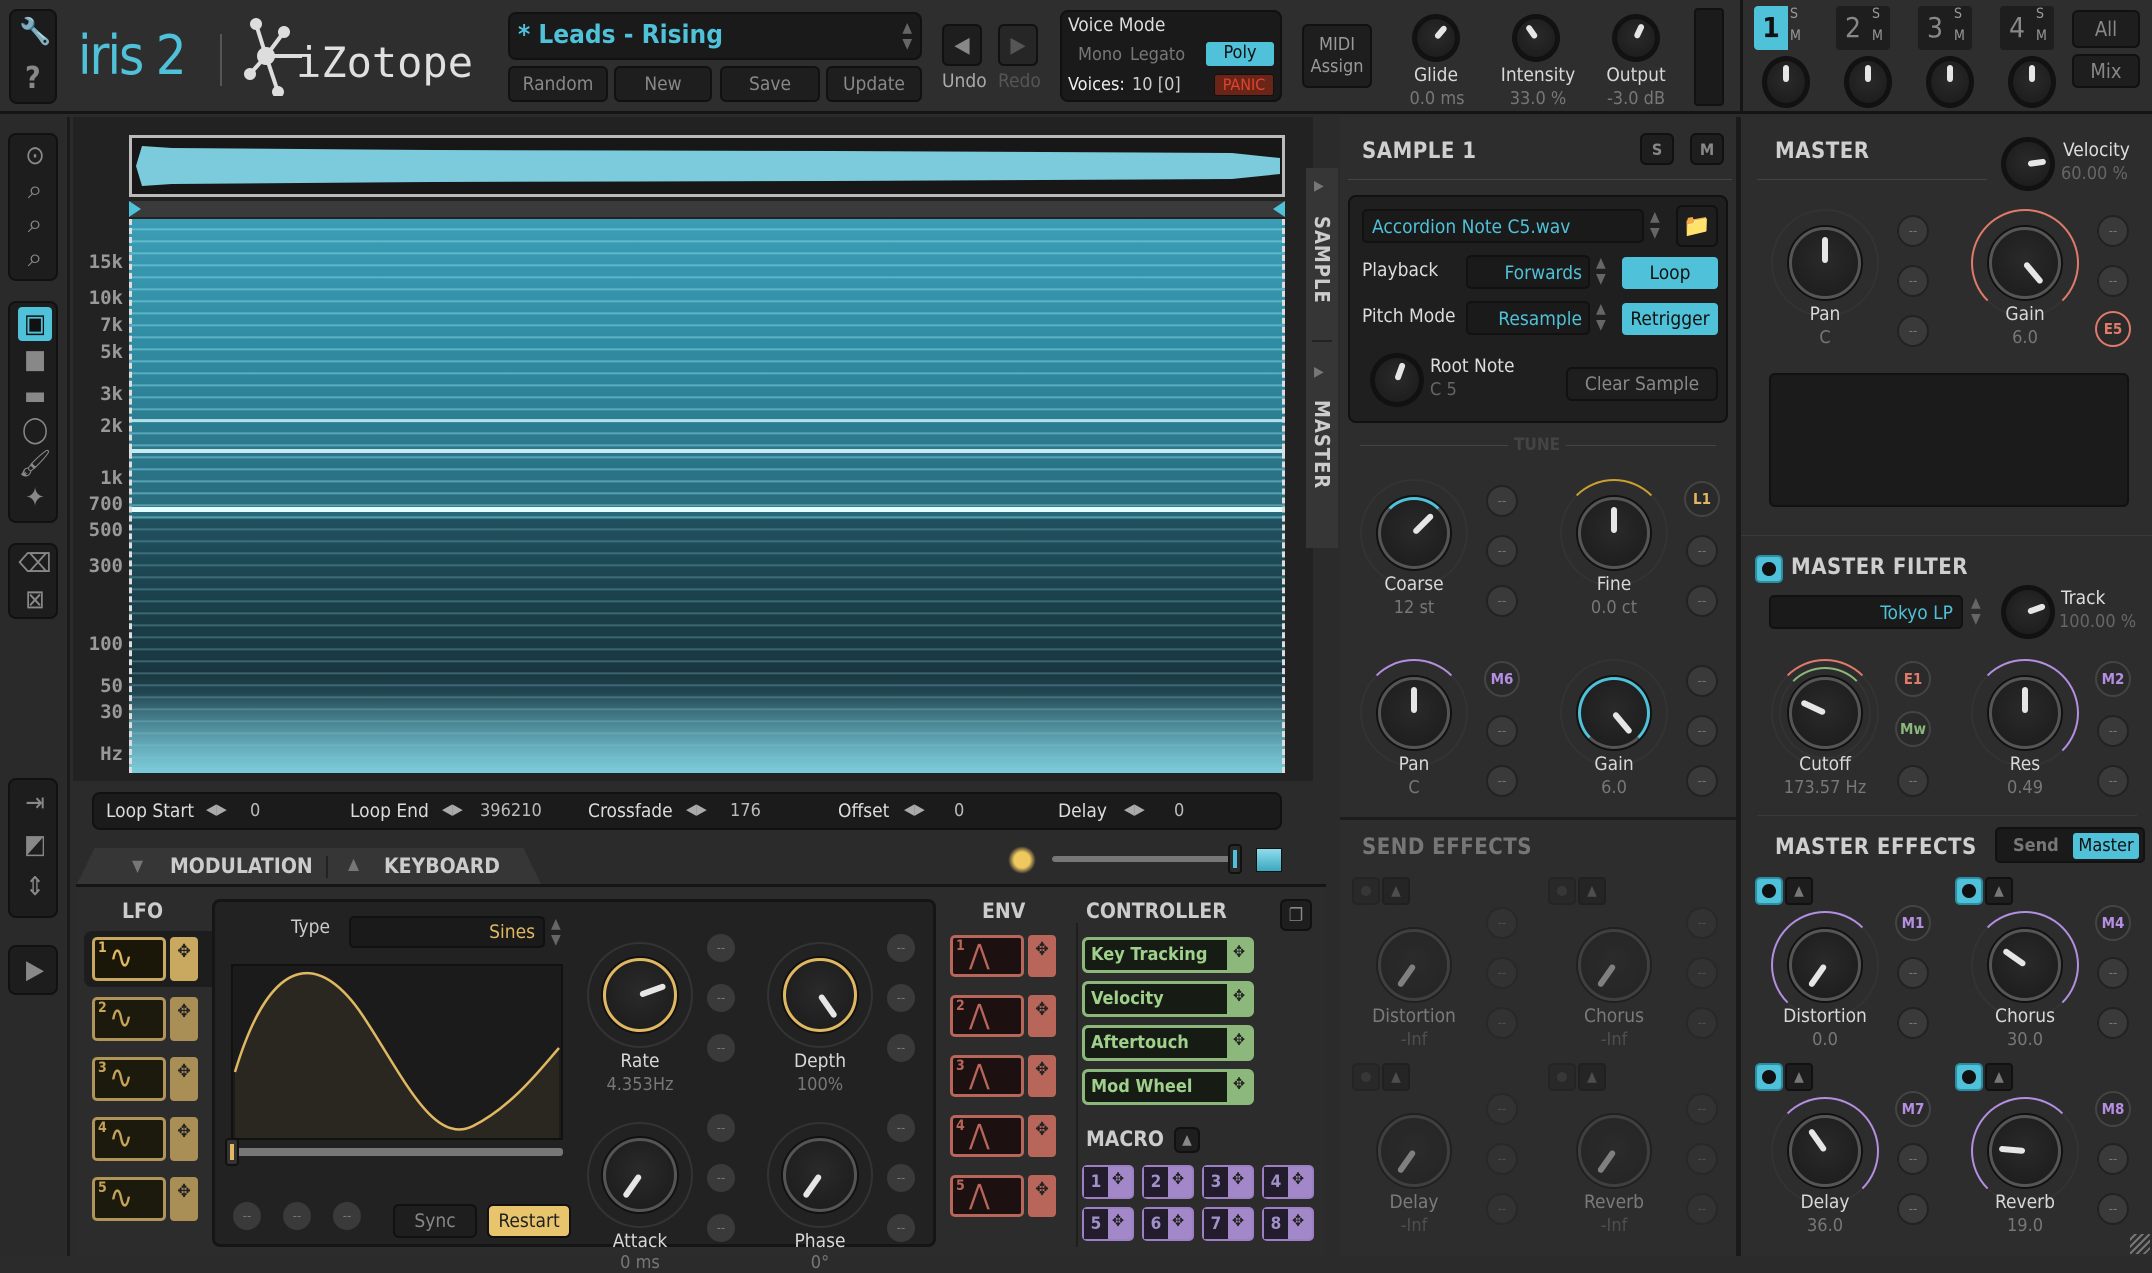  Describe the element at coordinates (959, 810) in the screenshot. I see `offset-value: 0` at that location.